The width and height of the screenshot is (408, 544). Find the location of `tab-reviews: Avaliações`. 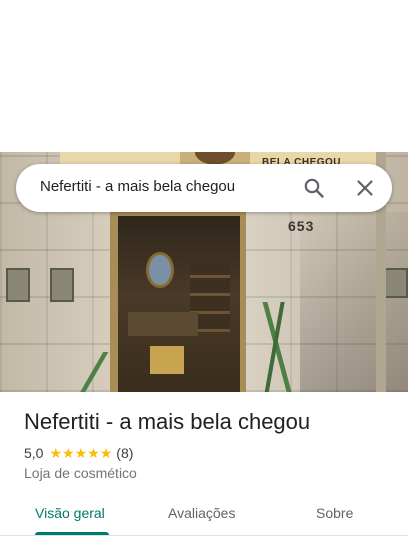

tab-reviews: Avaliações is located at coordinates (201, 513).